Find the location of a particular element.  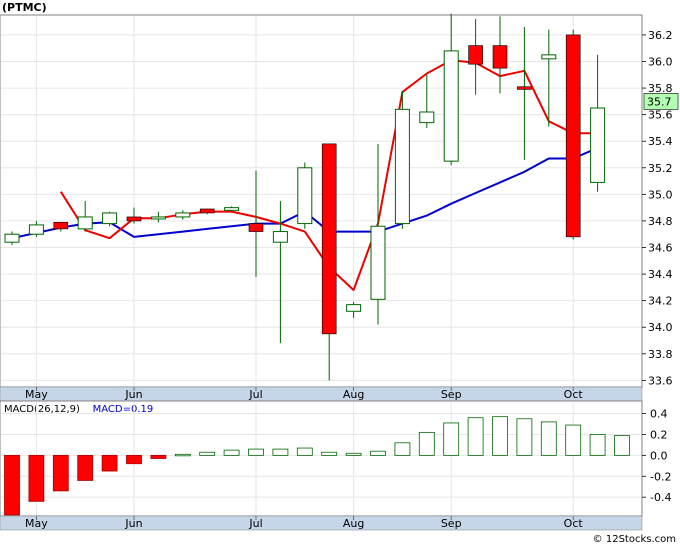

price-tick-label: 34.4 is located at coordinates (660, 274).